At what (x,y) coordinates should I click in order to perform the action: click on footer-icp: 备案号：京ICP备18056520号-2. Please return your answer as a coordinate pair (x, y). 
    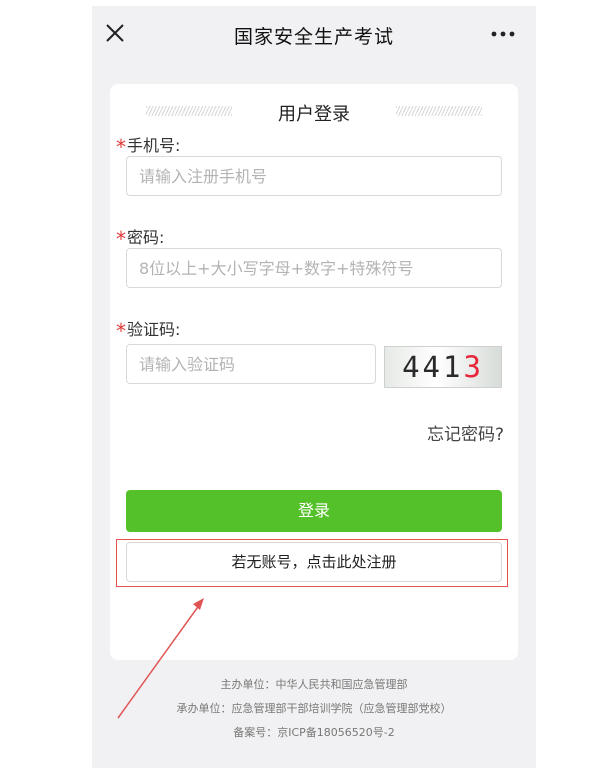
    Looking at the image, I should click on (314, 732).